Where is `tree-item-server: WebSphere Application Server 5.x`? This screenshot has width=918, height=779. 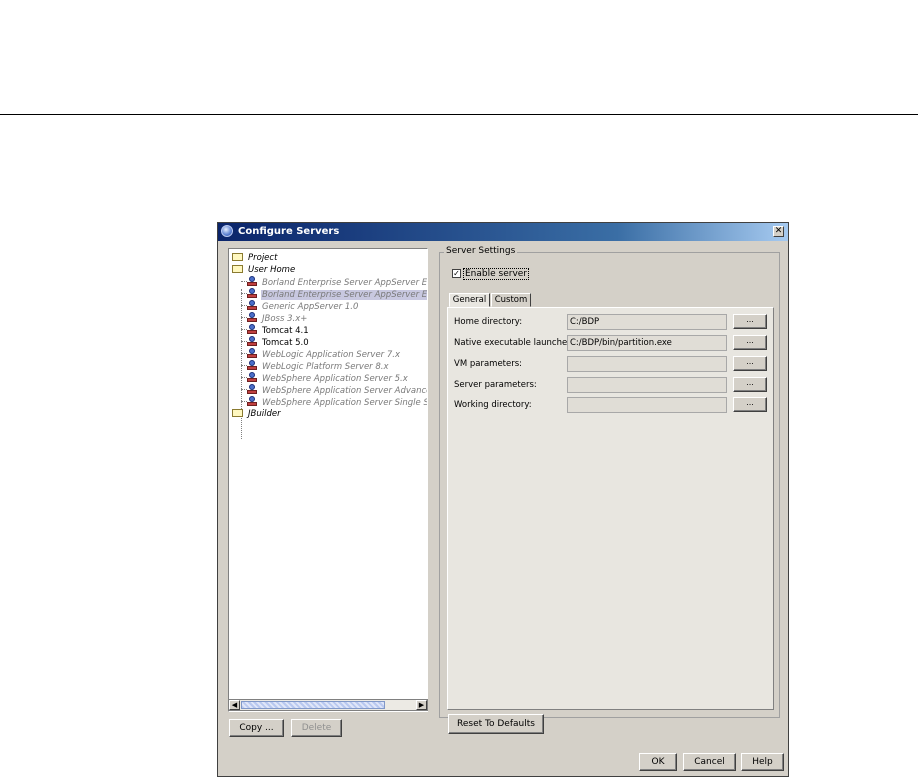 tree-item-server: WebSphere Application Server 5.x is located at coordinates (325, 378).